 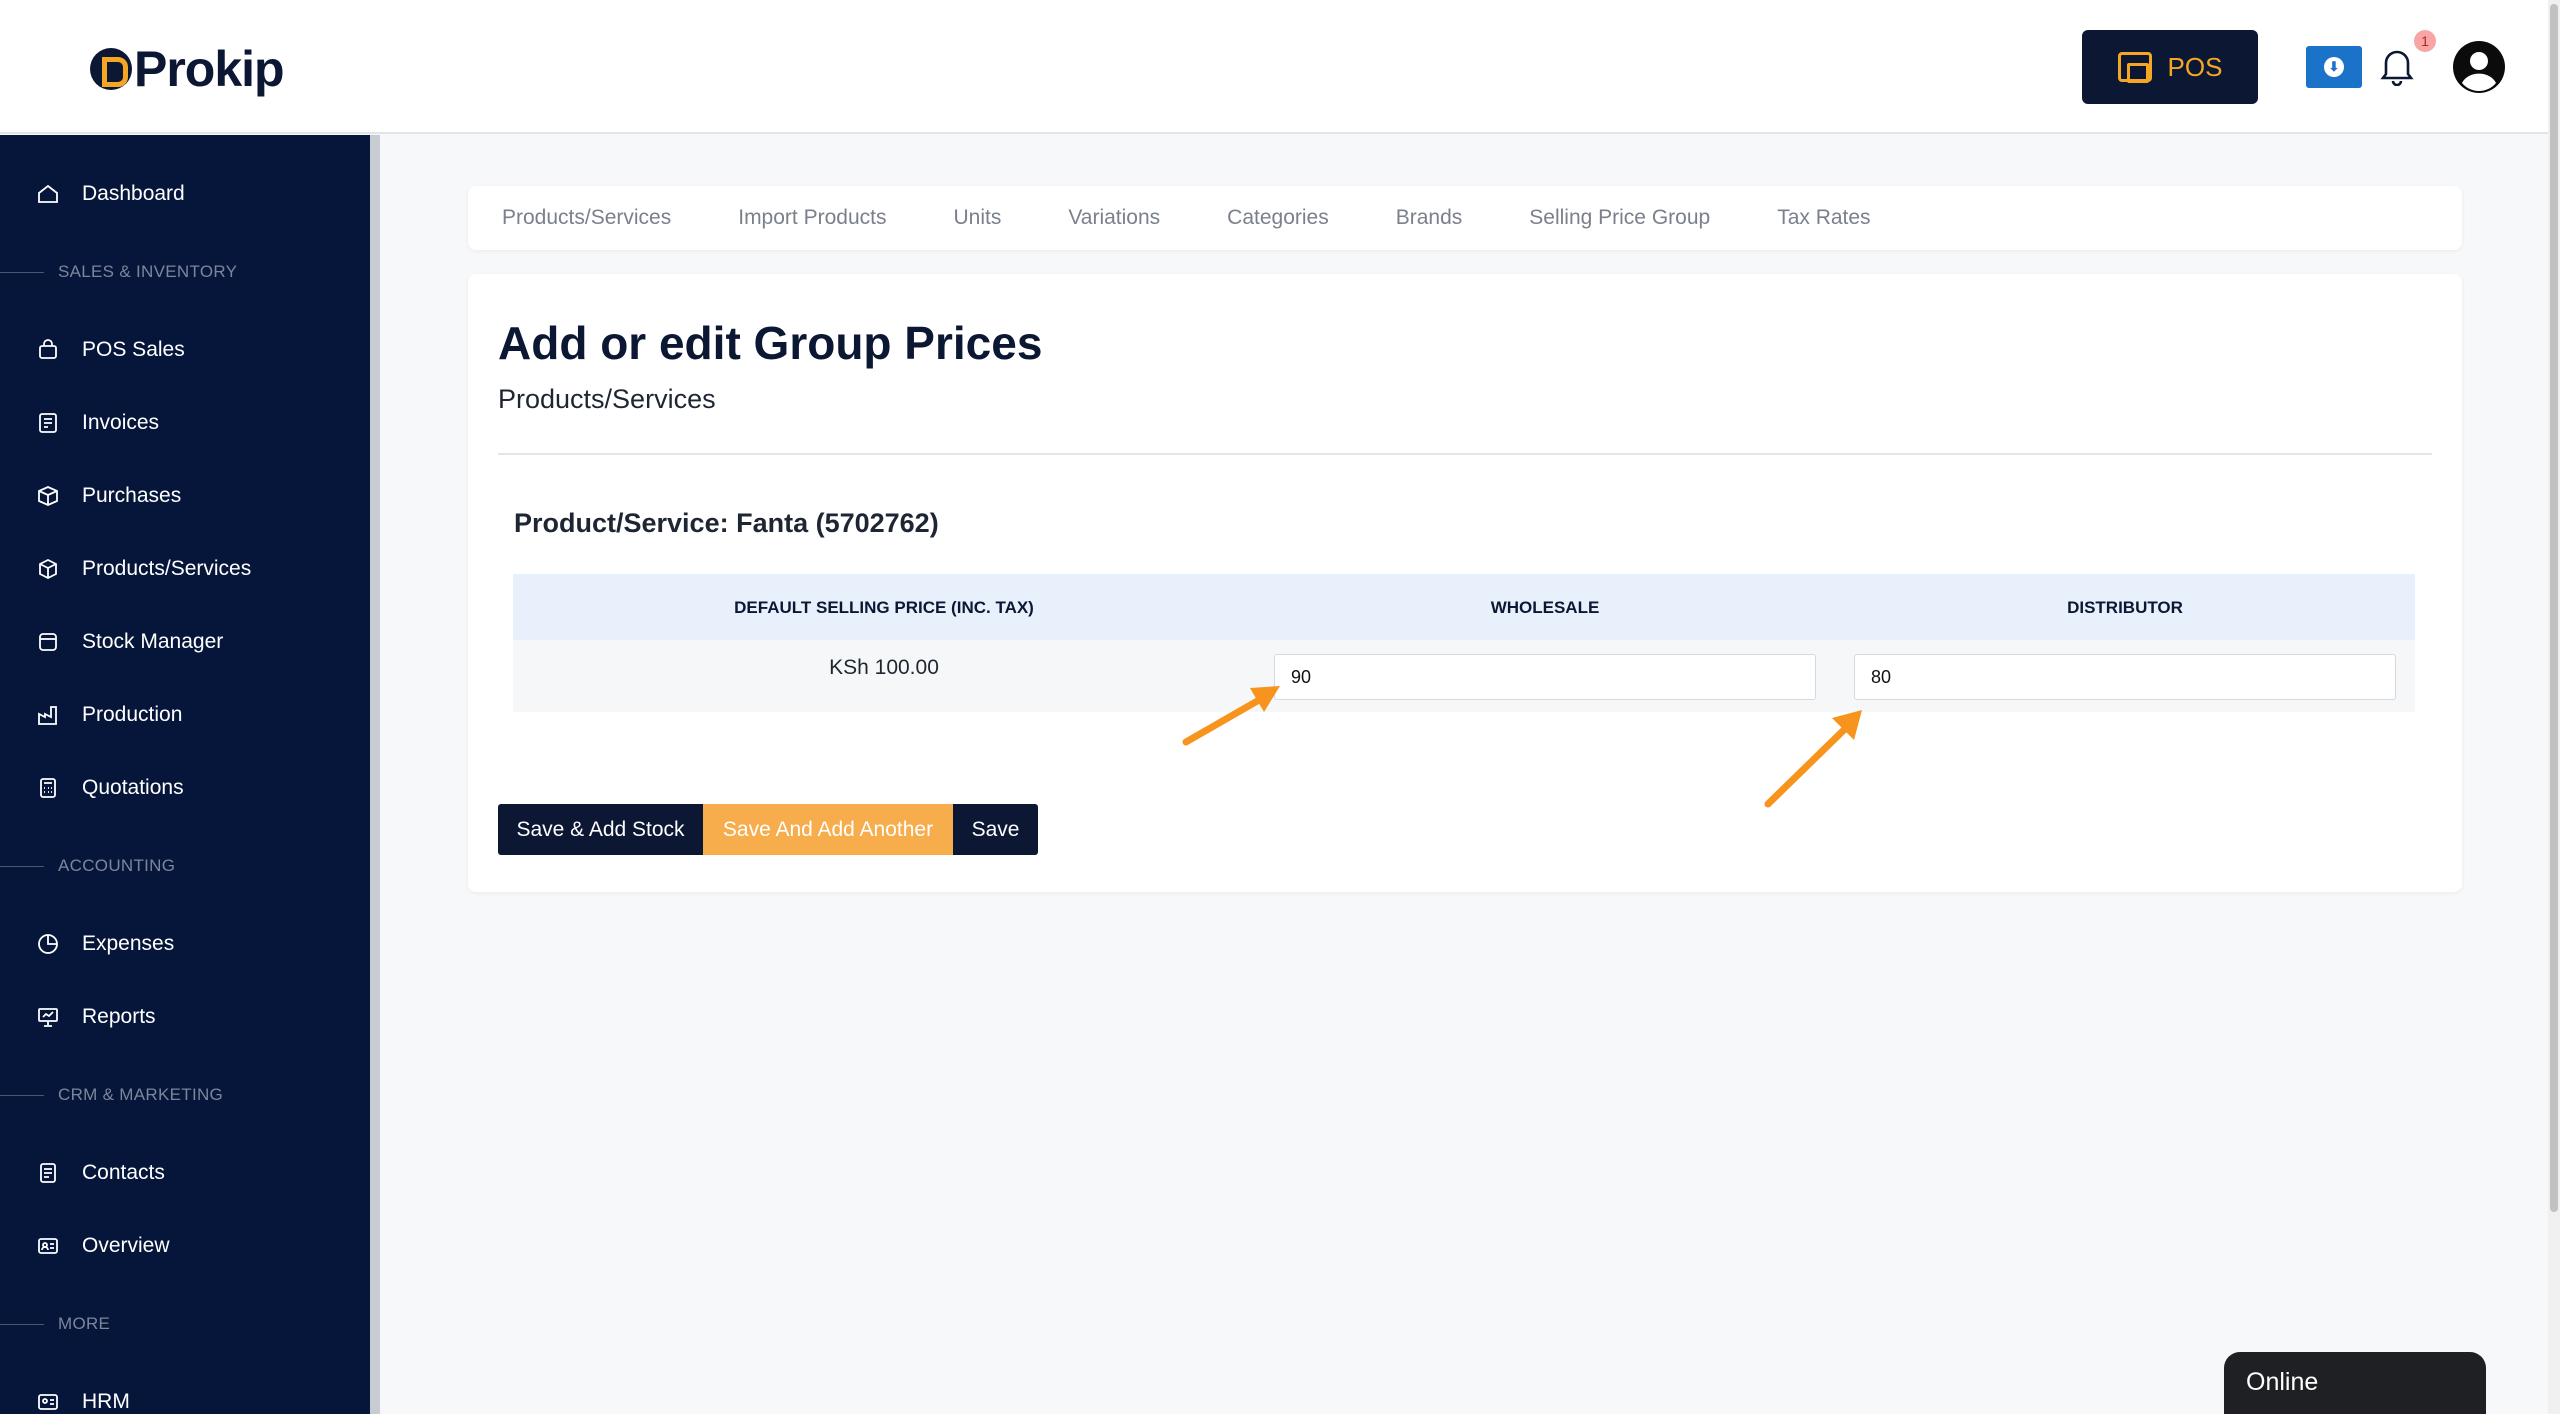 I want to click on annotation-arrow-distributor-icon, so click(x=1813, y=759).